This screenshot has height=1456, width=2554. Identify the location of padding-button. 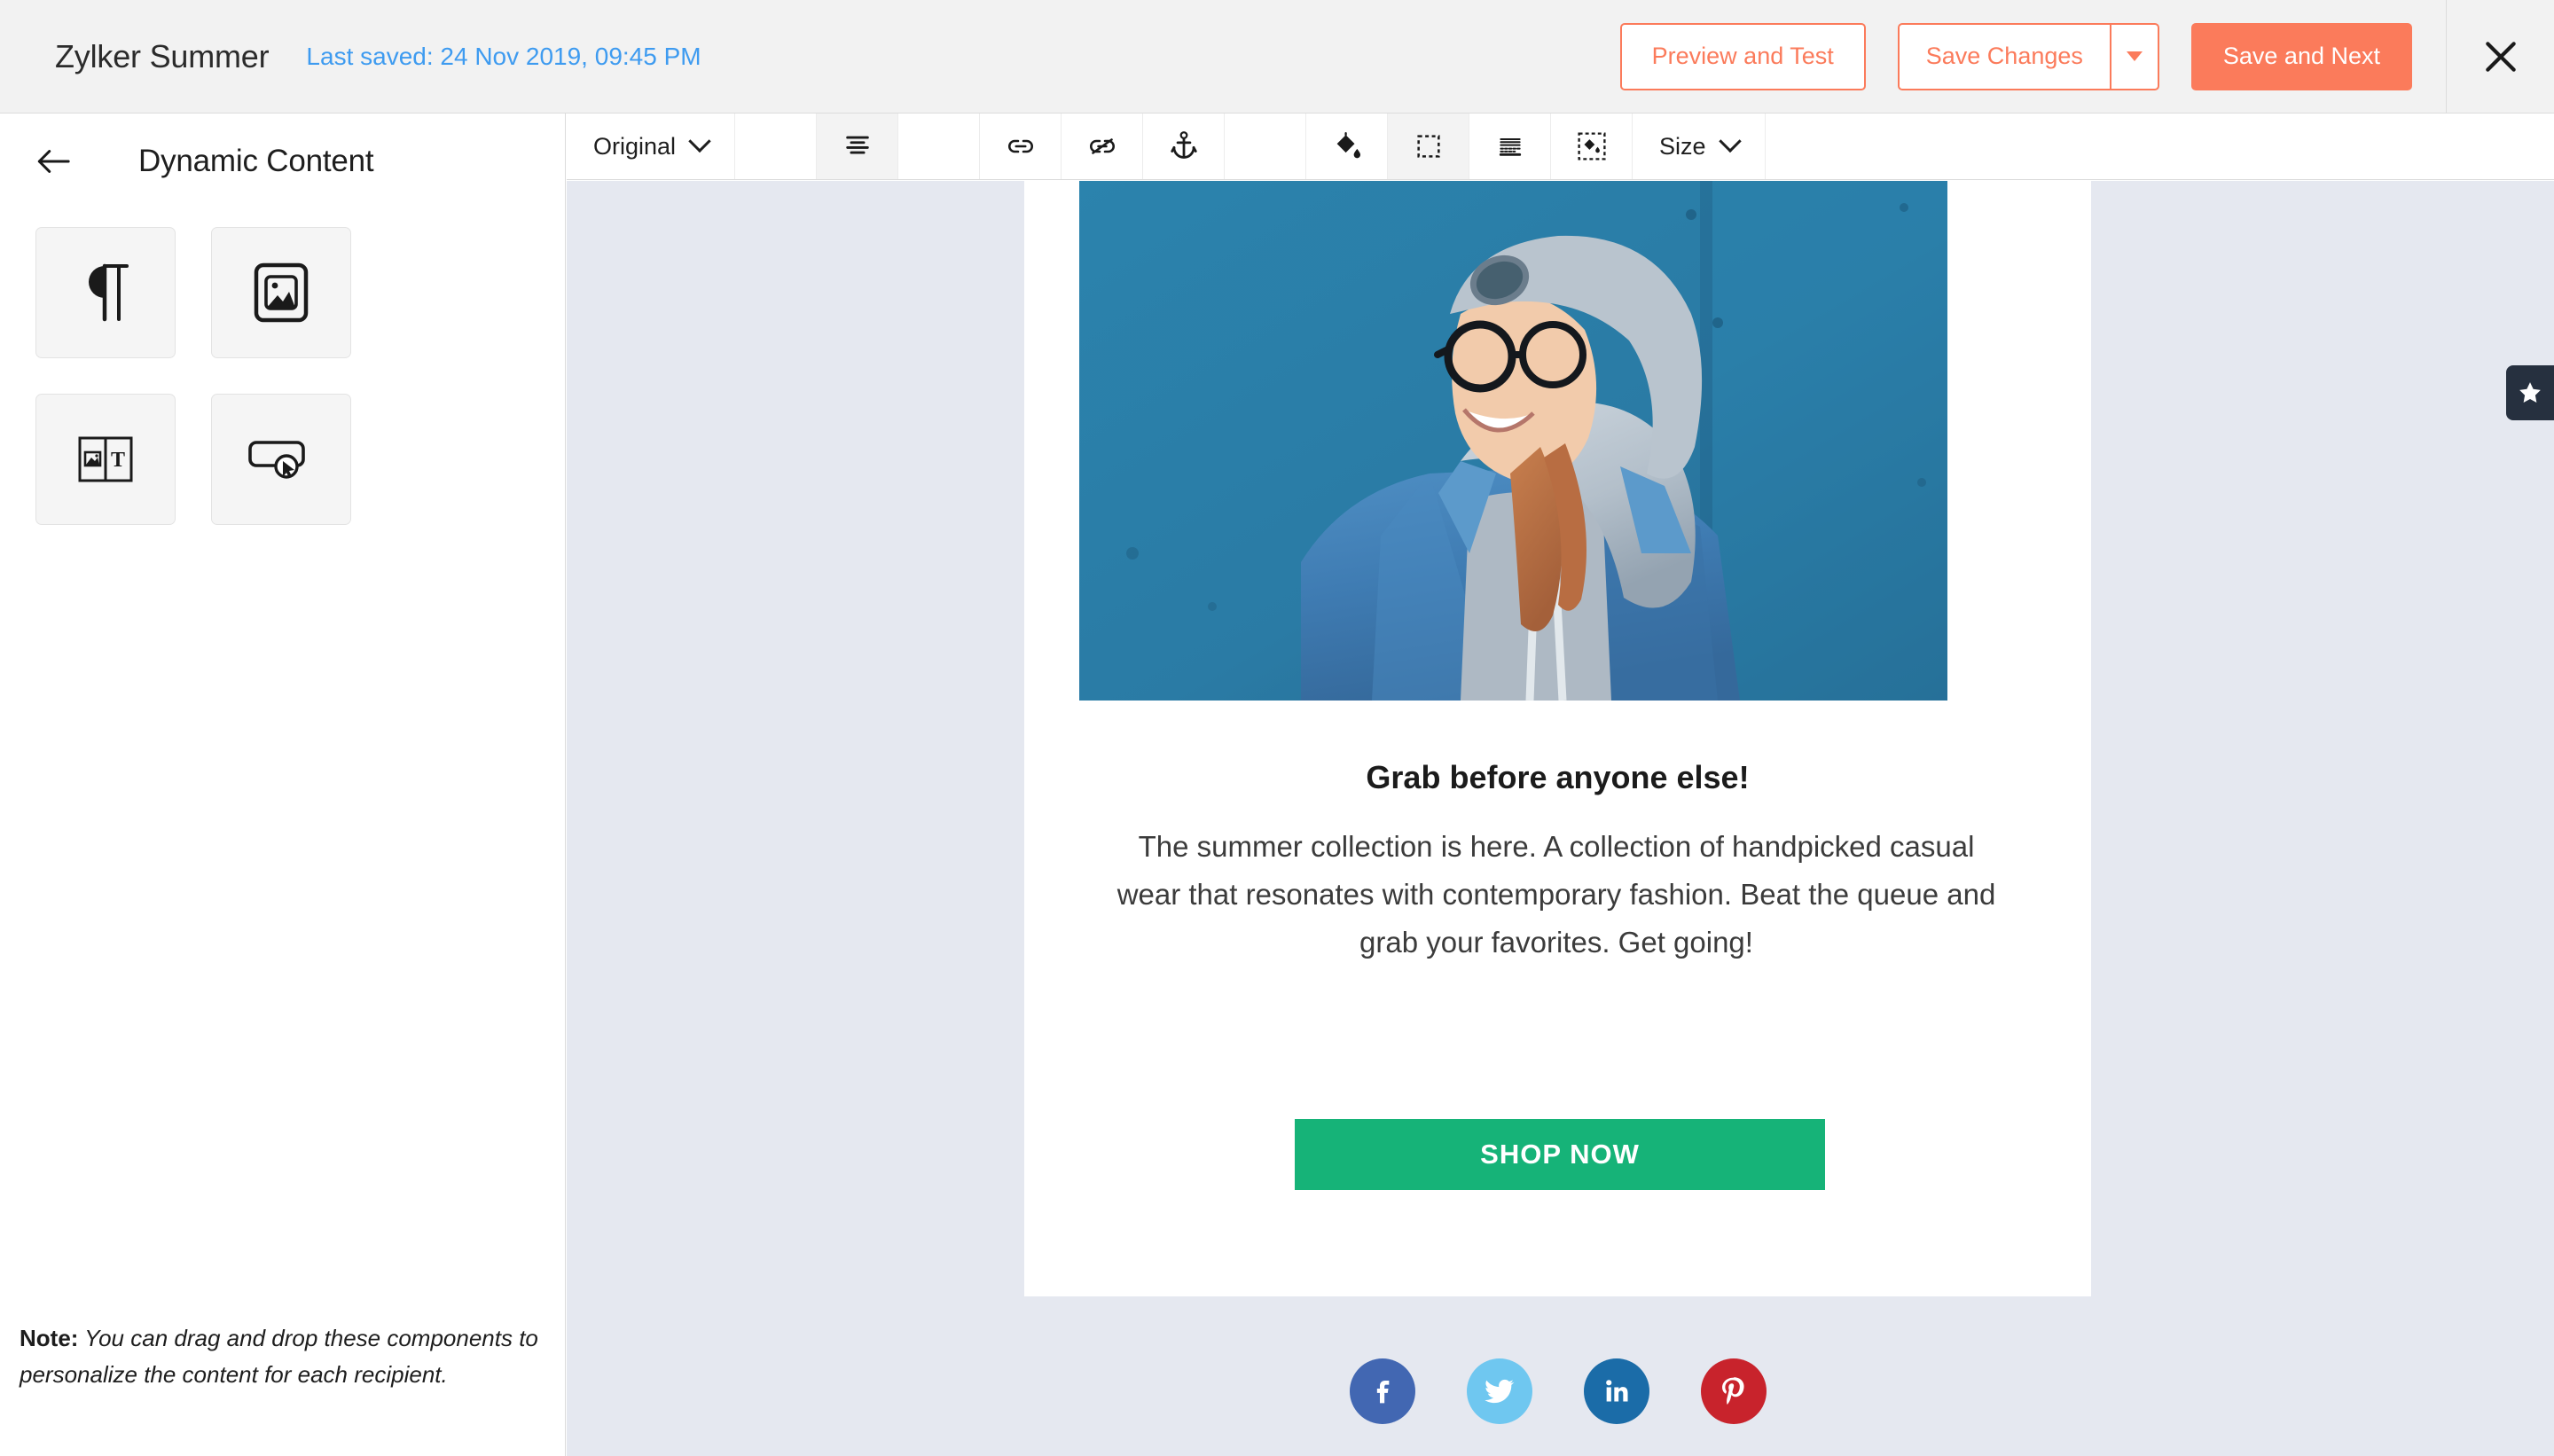
(1510, 146).